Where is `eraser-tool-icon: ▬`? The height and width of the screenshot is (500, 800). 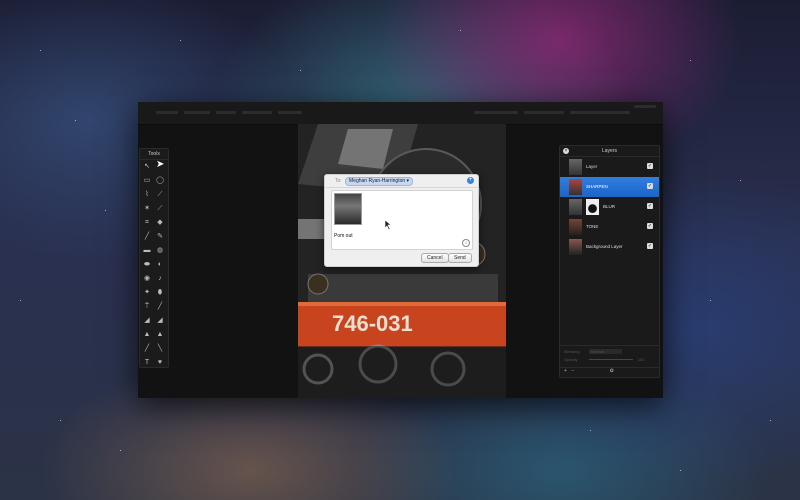
eraser-tool-icon: ▬ is located at coordinates (147, 251).